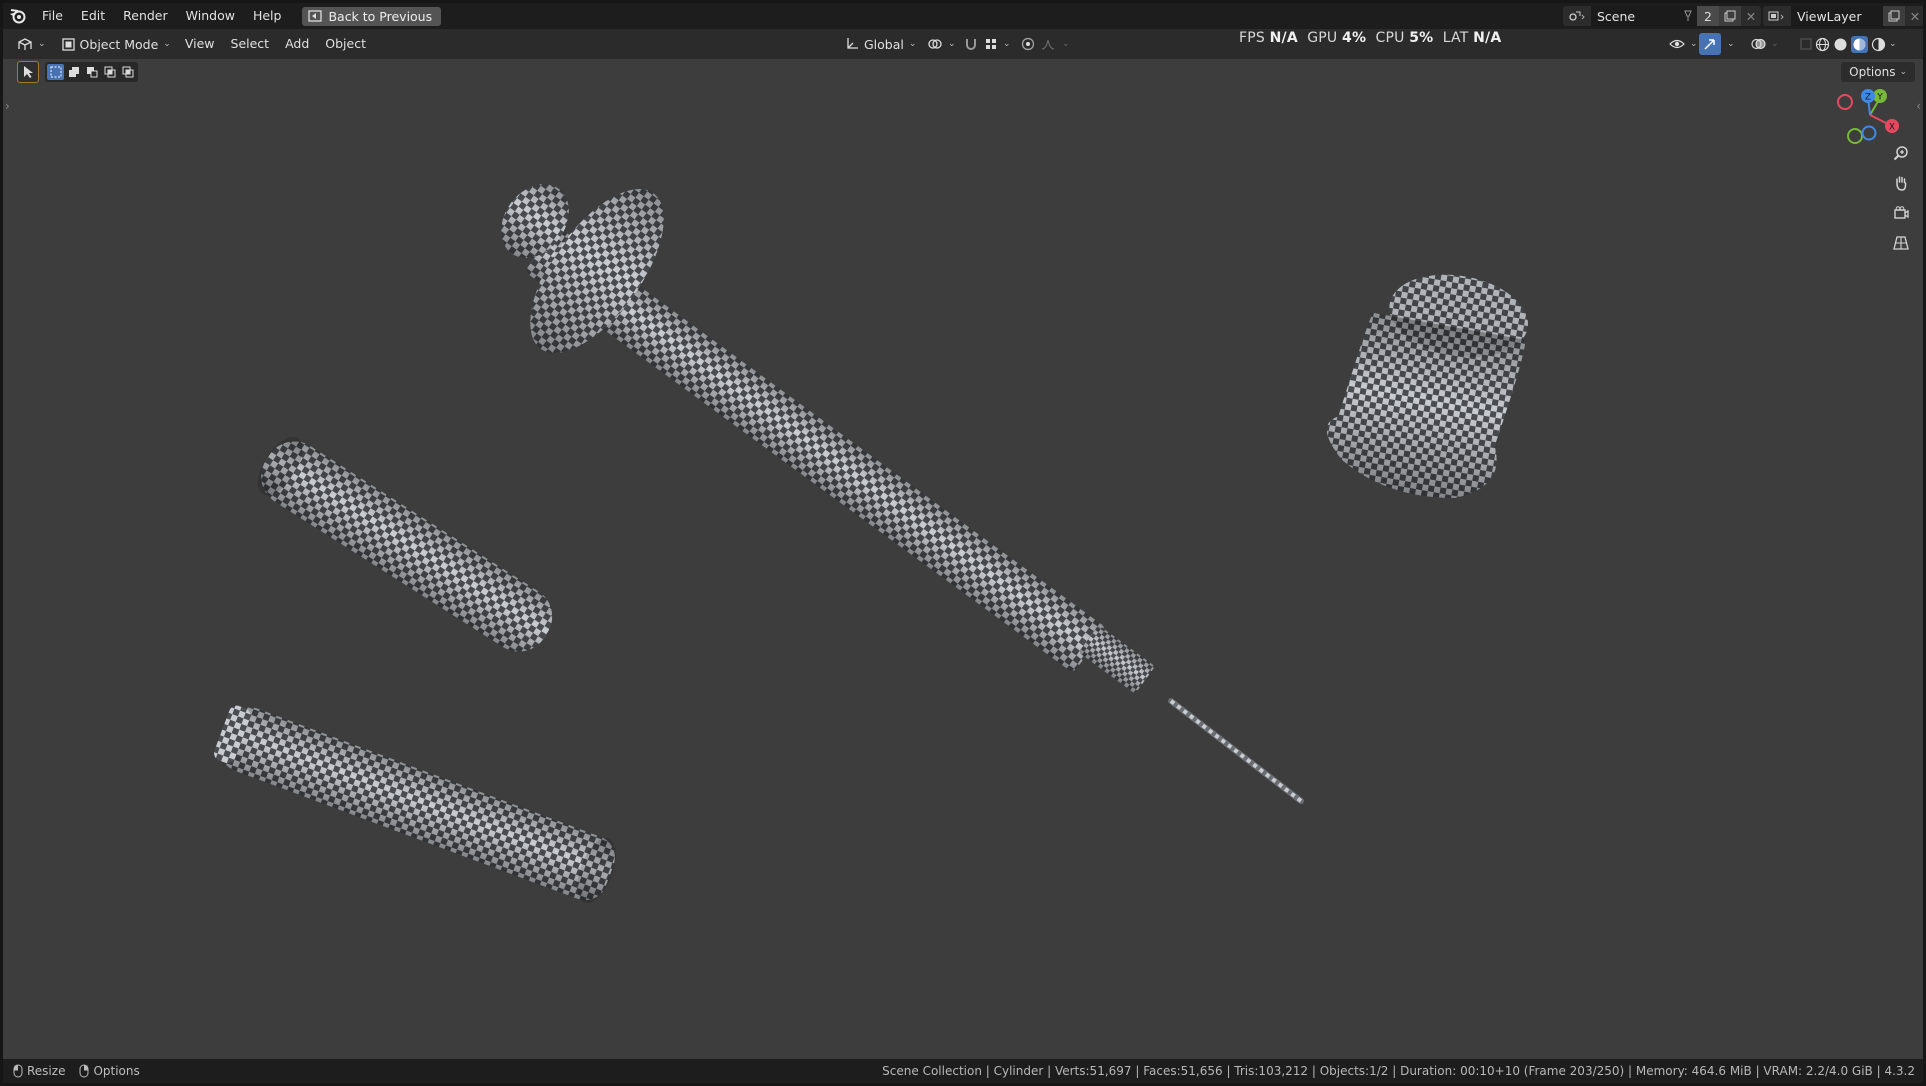 The width and height of the screenshot is (1926, 1086). I want to click on show-gizmo-toggle, so click(1710, 44).